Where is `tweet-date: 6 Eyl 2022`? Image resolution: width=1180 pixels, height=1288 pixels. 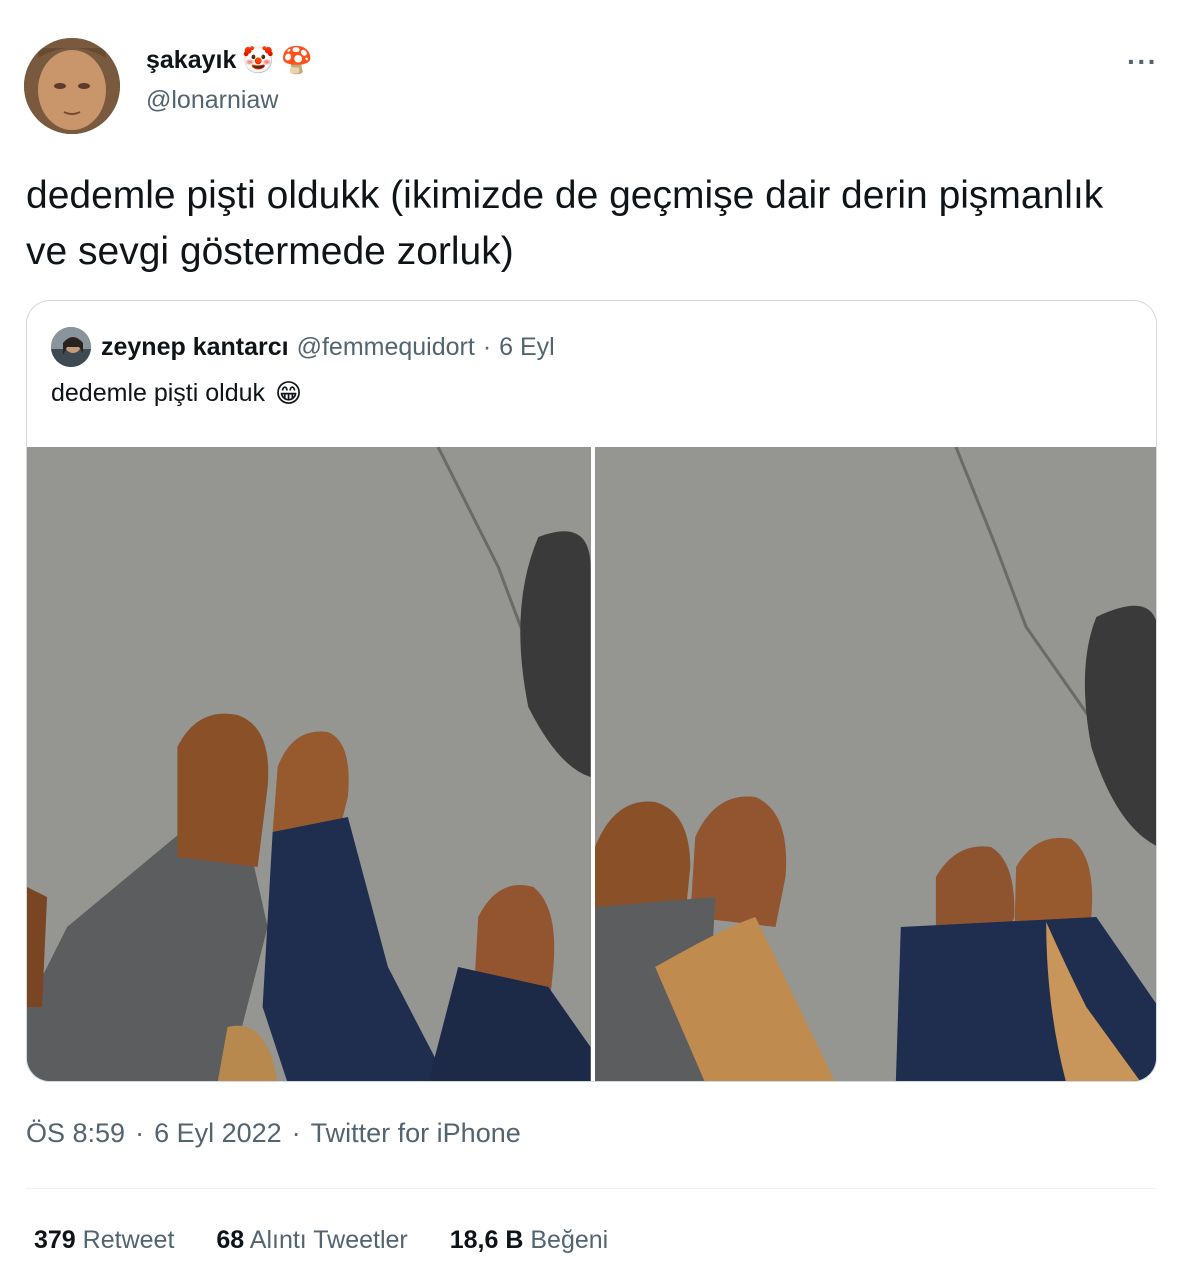 tweet-date: 6 Eyl 2022 is located at coordinates (218, 1133).